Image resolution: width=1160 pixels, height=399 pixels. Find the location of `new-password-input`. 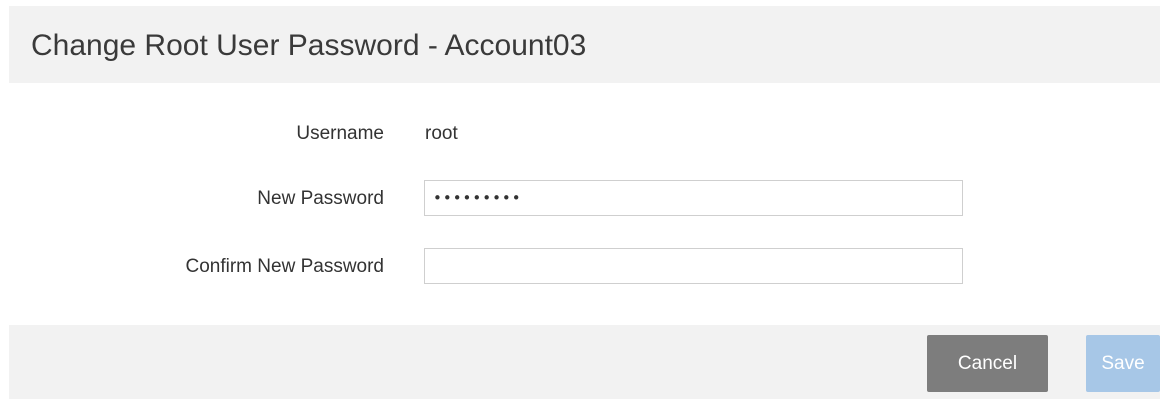

new-password-input is located at coordinates (693, 198).